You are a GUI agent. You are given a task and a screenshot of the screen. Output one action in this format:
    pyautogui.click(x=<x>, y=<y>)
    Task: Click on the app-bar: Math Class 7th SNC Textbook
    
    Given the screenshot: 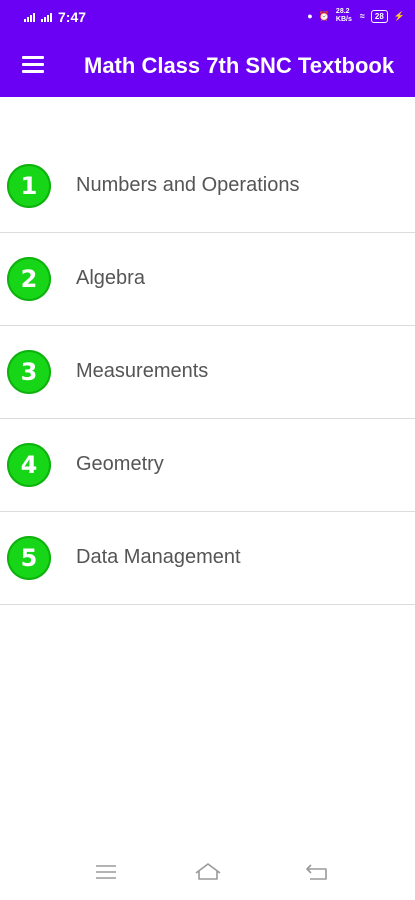 What is the action you would take?
    pyautogui.click(x=207, y=65)
    